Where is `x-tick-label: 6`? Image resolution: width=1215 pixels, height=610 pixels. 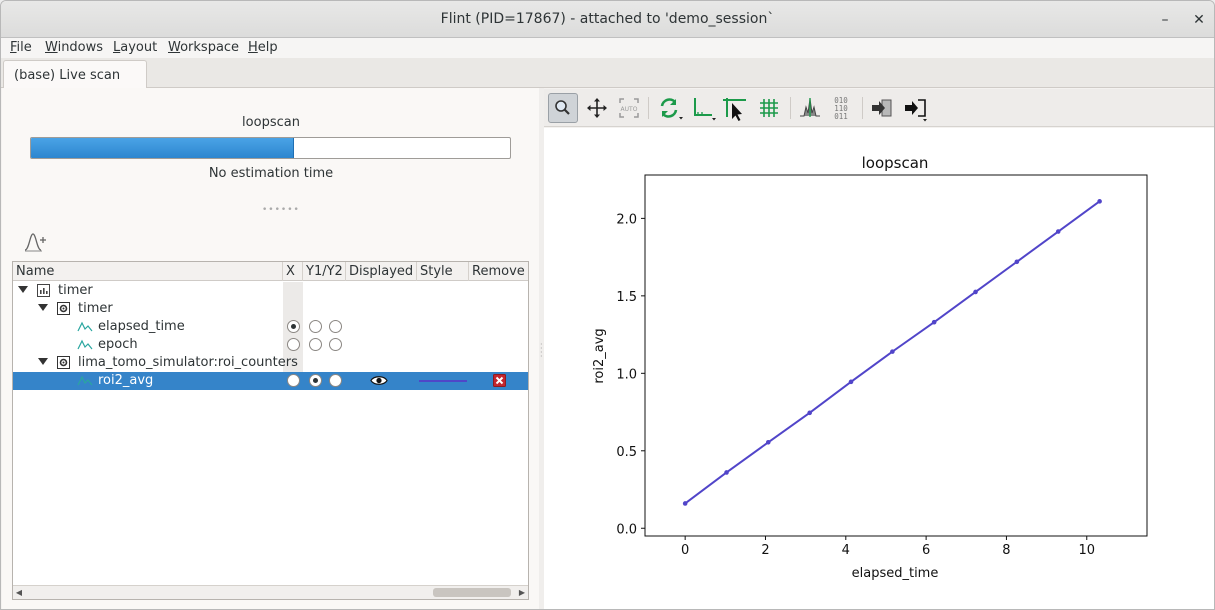
x-tick-label: 6 is located at coordinates (926, 550).